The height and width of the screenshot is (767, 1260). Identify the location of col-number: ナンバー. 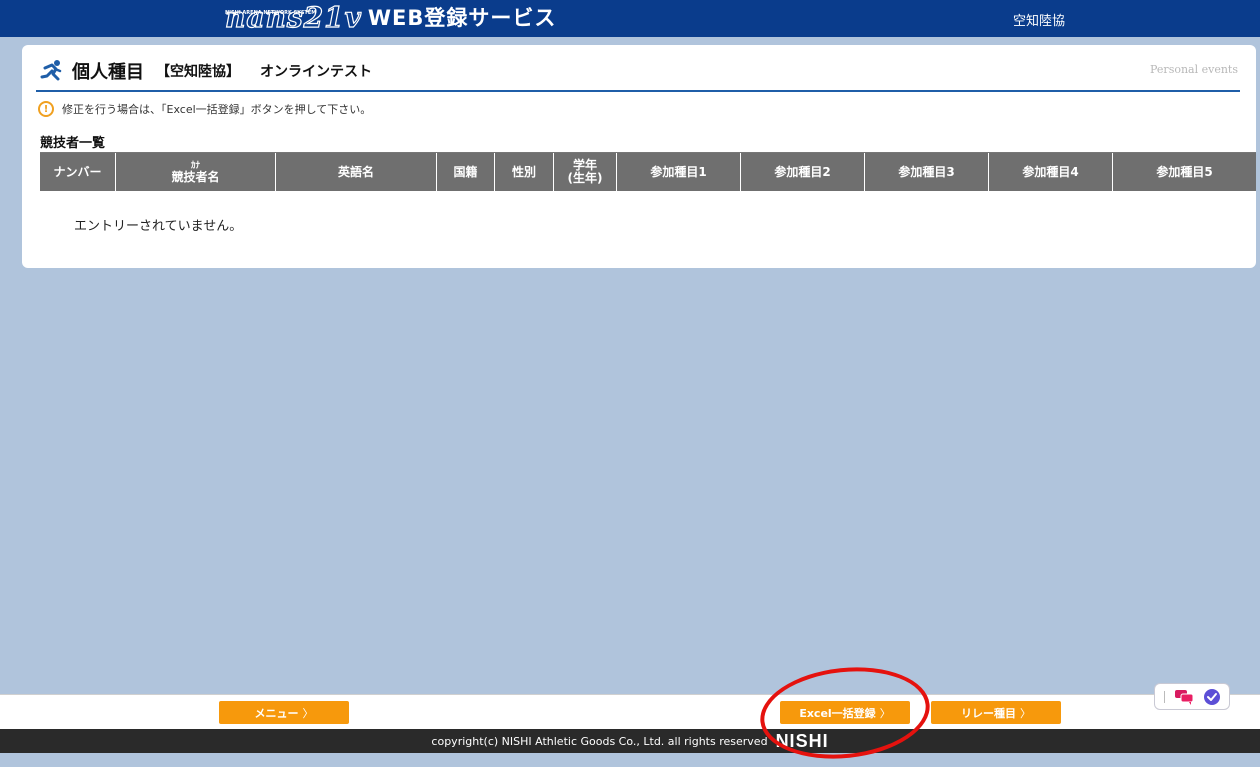
(78, 172).